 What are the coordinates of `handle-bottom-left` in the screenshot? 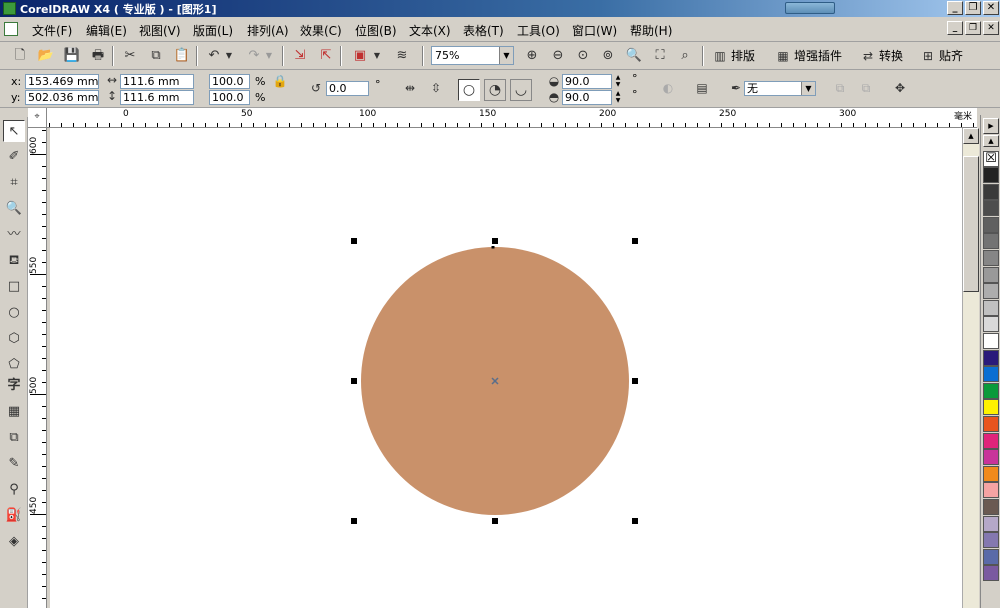 It's located at (354, 521).